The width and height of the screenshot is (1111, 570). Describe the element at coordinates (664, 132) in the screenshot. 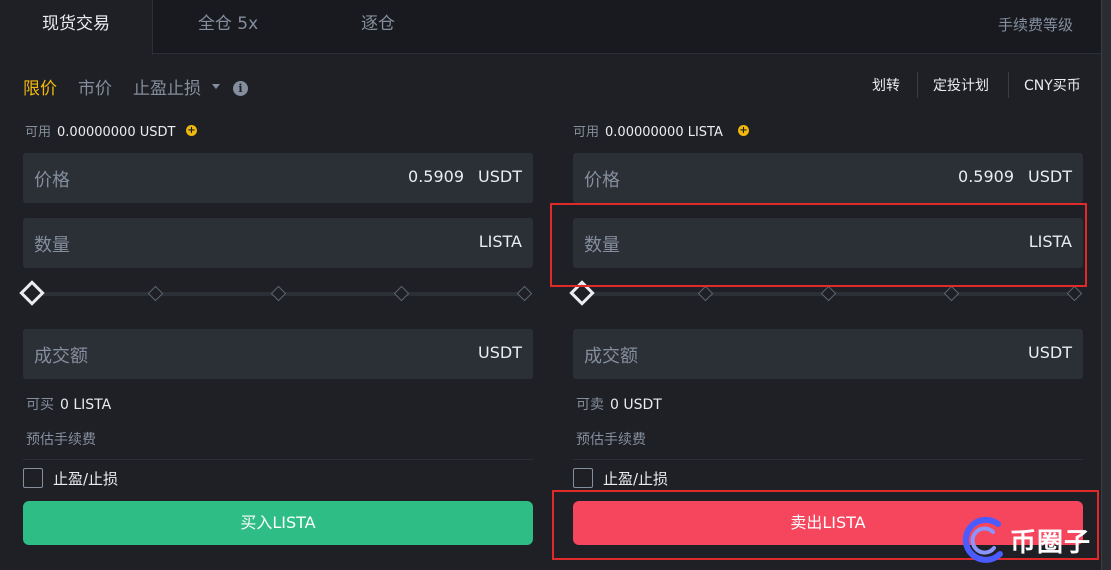

I see `sell-available-value: 0.00000000 LISTA` at that location.